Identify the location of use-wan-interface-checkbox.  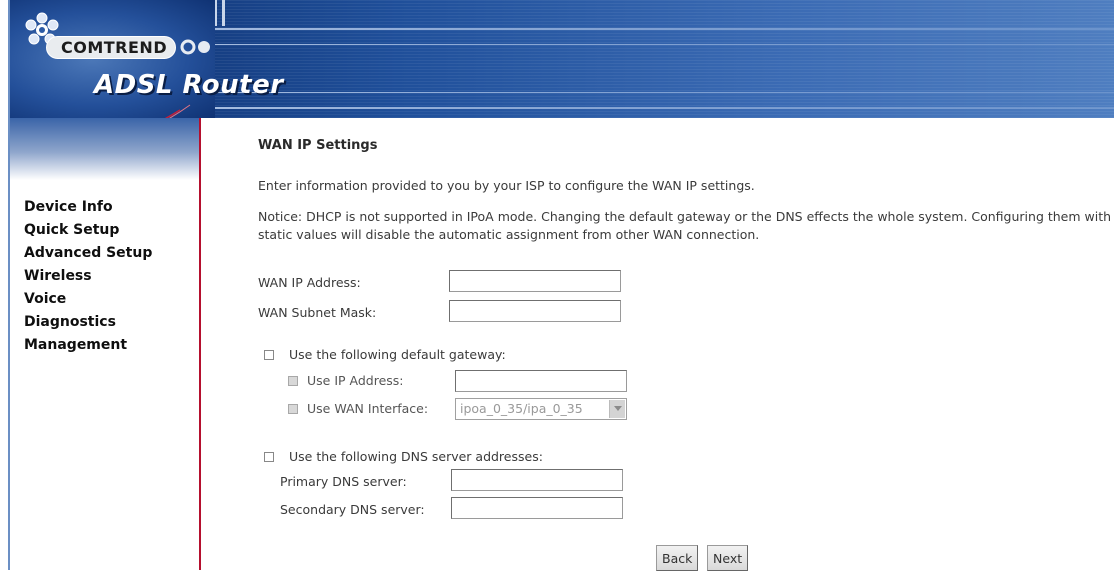
(293, 409).